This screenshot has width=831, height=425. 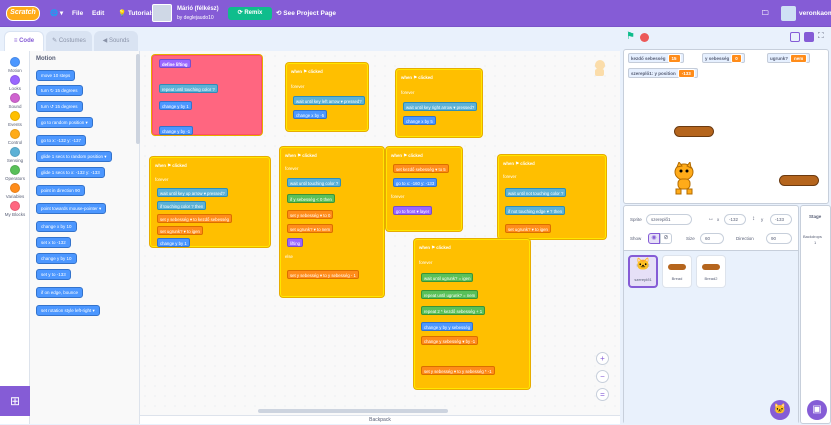 I want to click on palette-block: point towards mouse-pointer ▾, so click(x=71, y=208).